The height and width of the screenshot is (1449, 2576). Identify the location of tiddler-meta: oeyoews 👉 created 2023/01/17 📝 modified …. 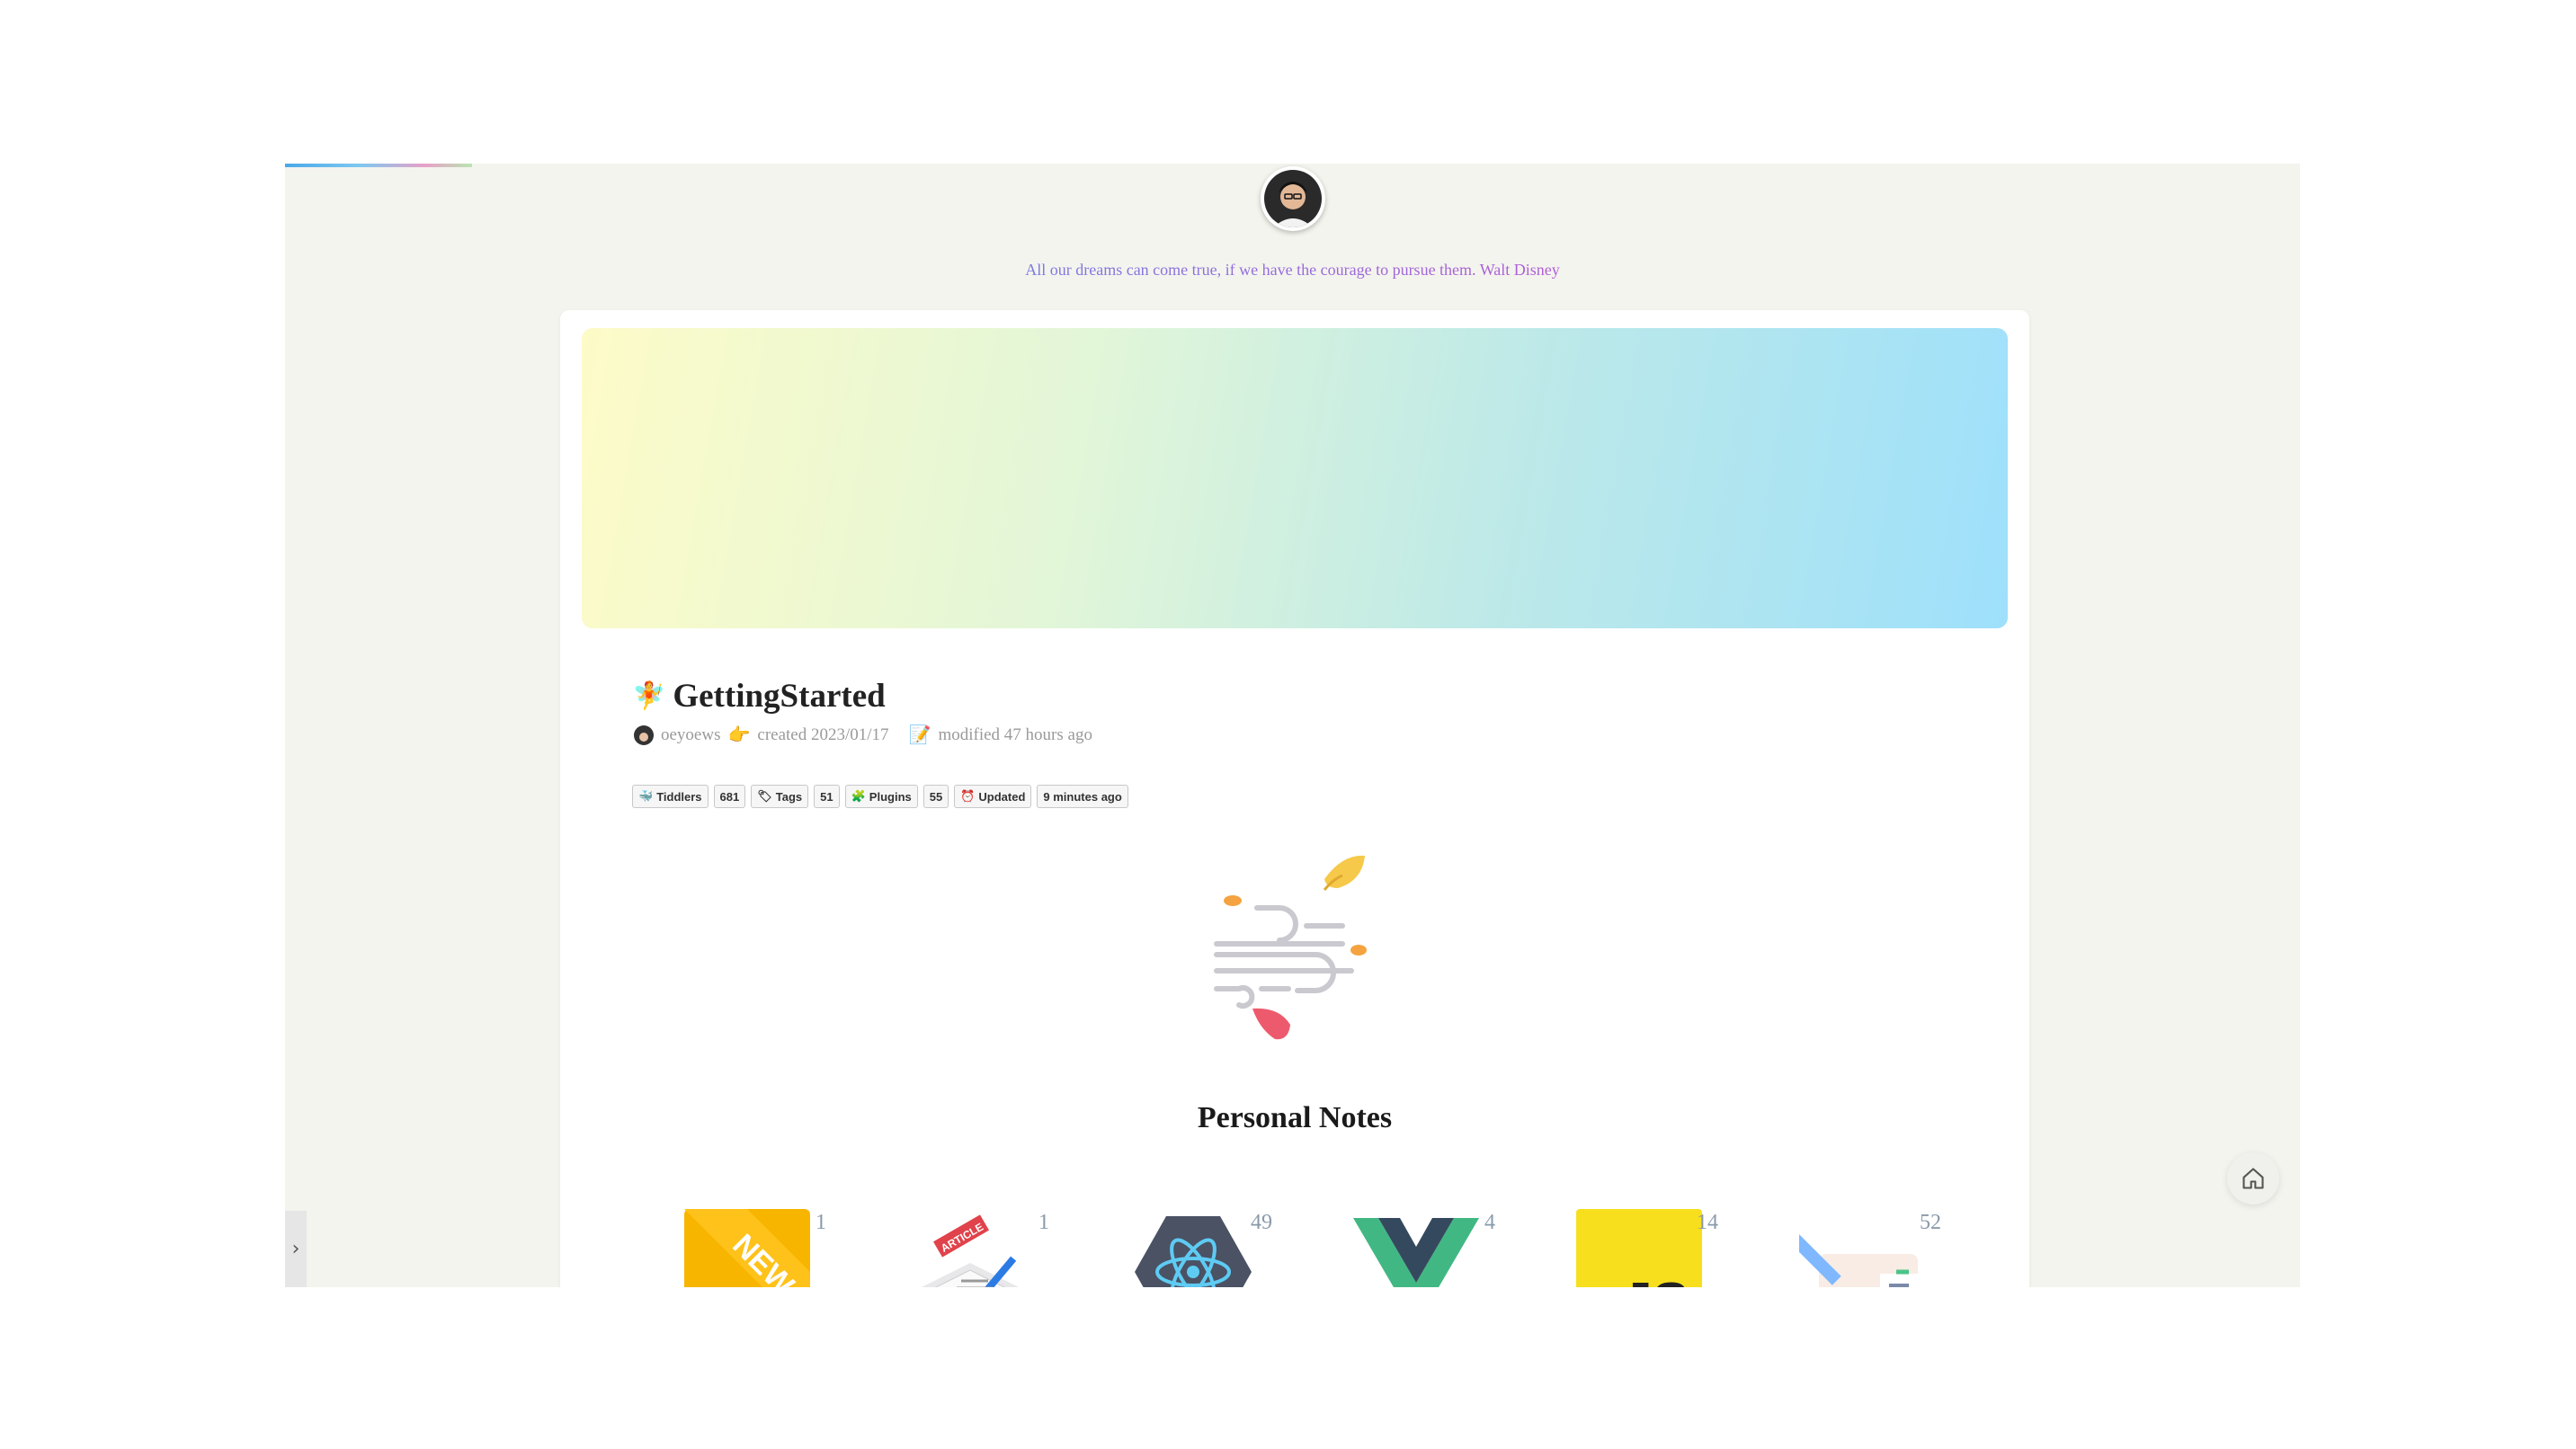
(863, 735).